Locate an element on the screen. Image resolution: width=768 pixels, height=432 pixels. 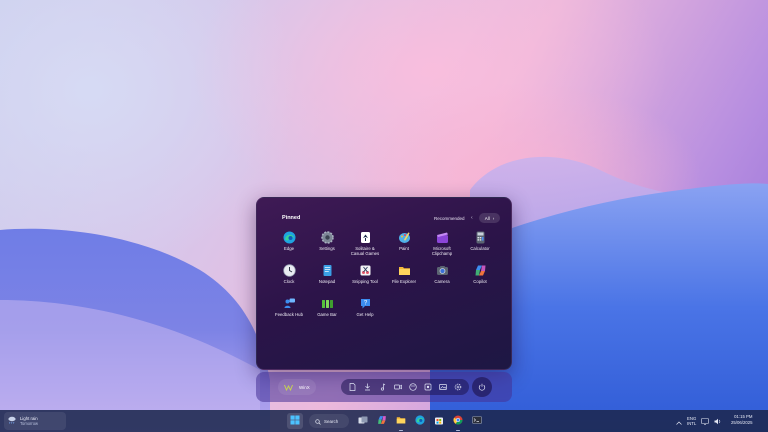
chevron-left-icon: ‹ is located at coordinates (472, 218).